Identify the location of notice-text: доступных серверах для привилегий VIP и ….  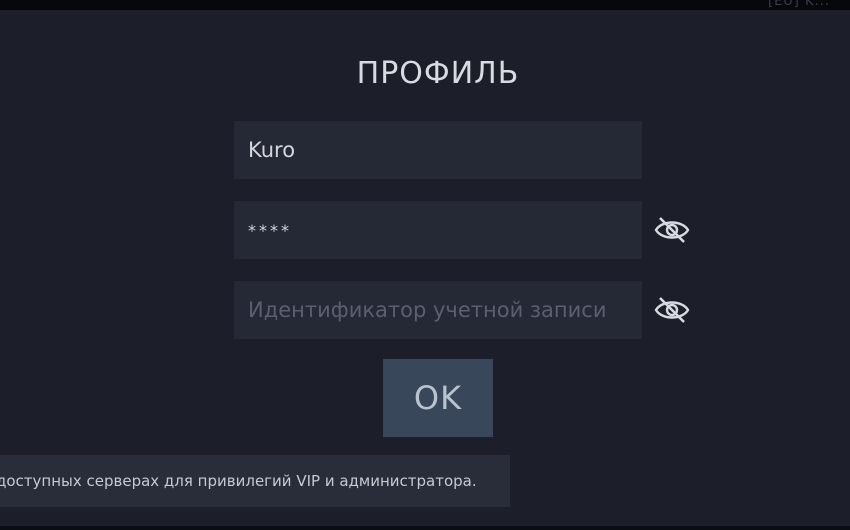
(238, 481).